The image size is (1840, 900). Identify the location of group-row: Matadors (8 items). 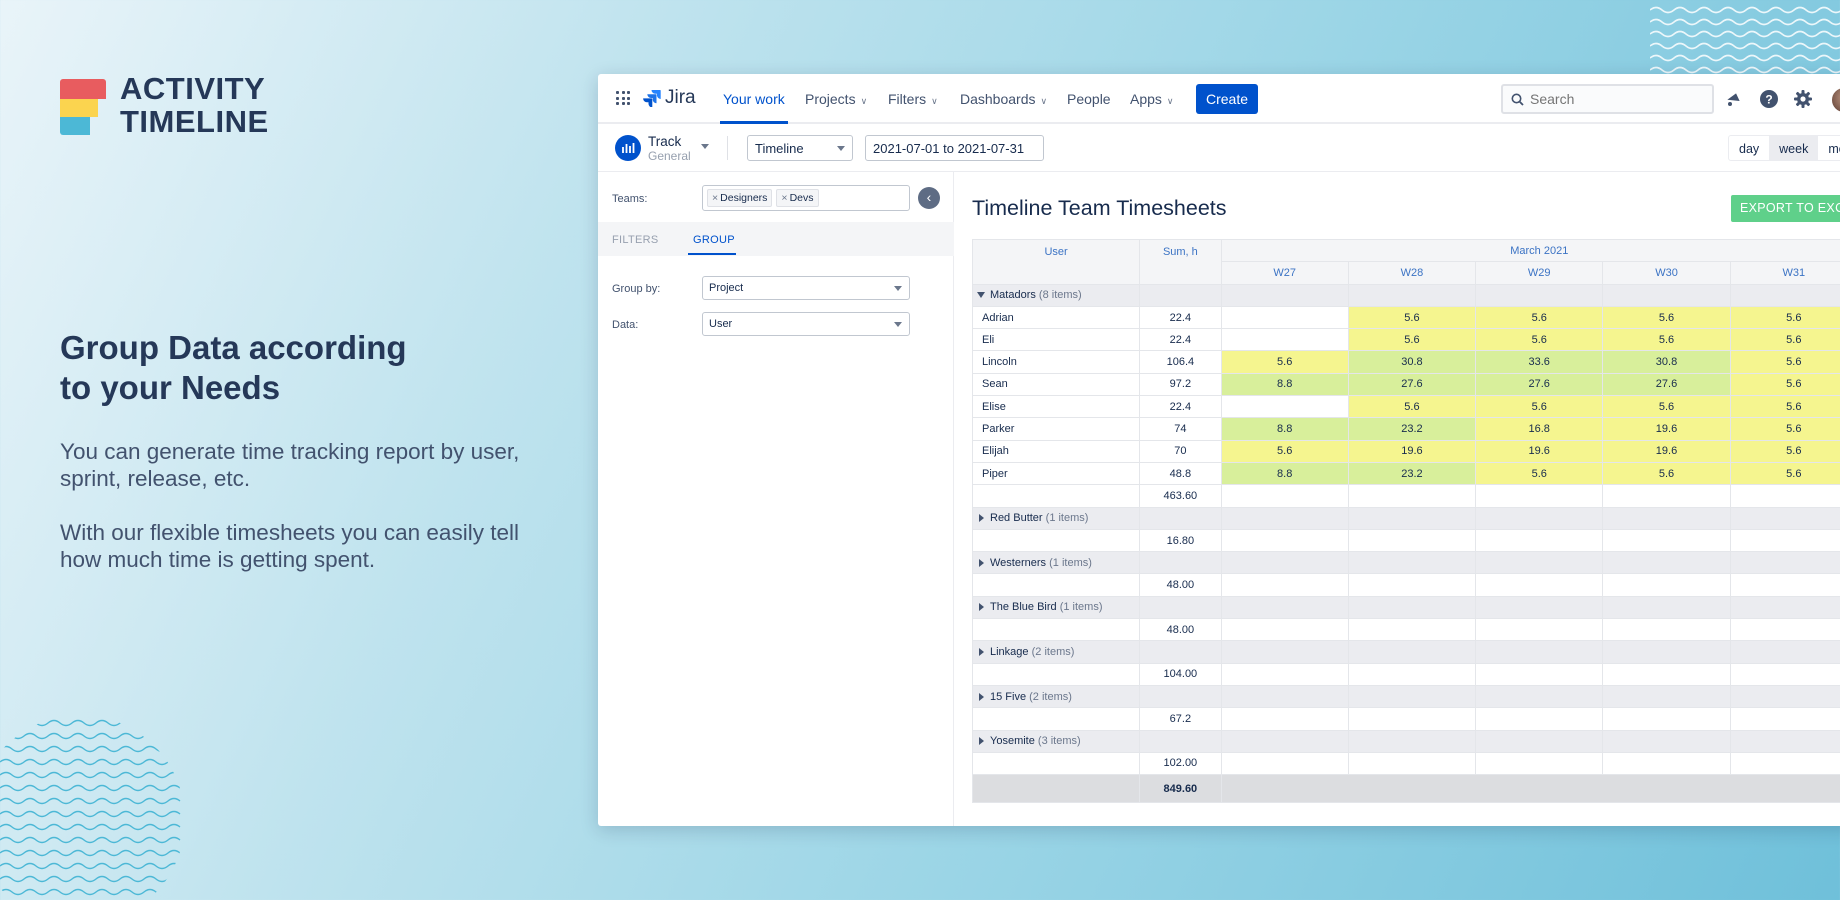
(1405, 295).